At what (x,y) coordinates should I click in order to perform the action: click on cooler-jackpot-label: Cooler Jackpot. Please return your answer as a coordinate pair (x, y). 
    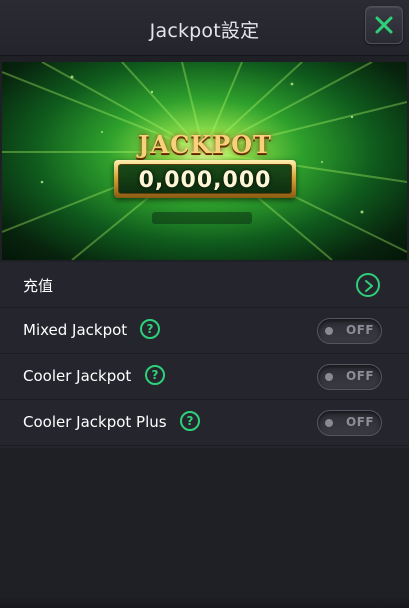
    Looking at the image, I should click on (77, 376).